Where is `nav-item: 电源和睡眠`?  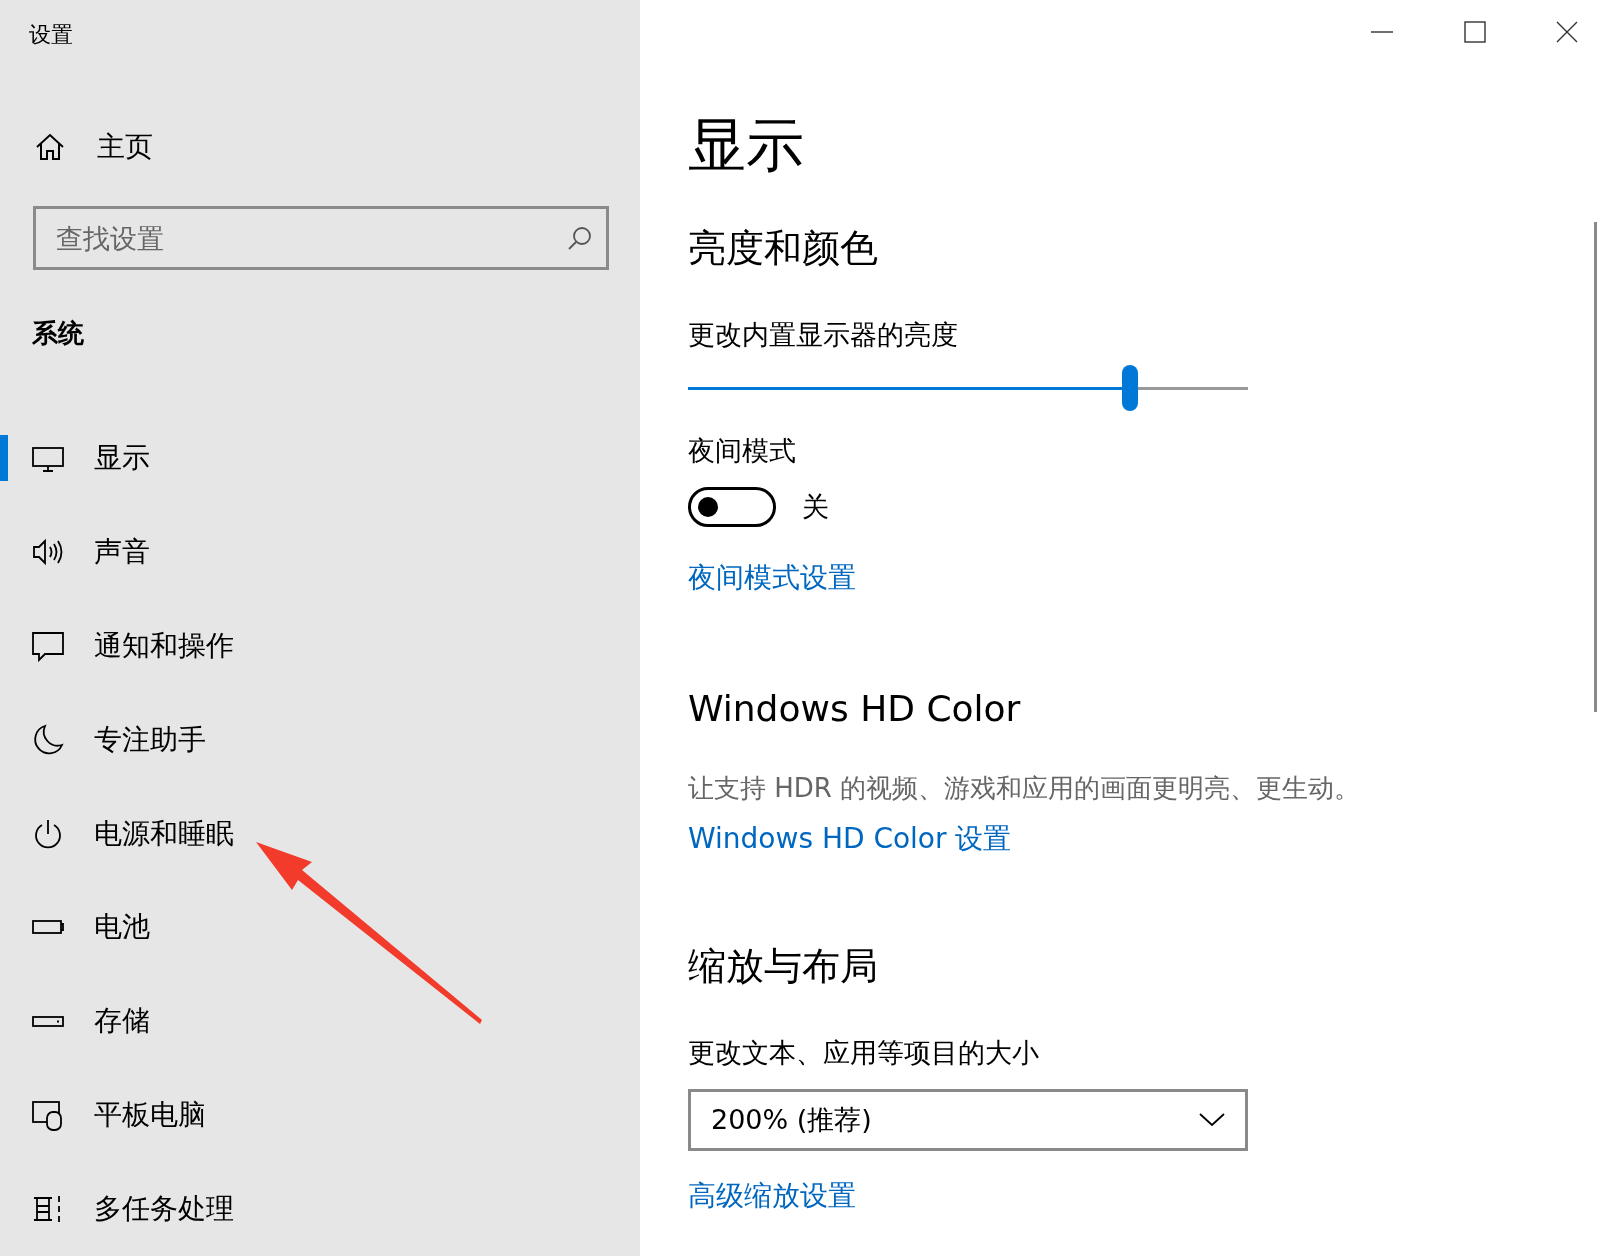 nav-item: 电源和睡眠 is located at coordinates (320, 833).